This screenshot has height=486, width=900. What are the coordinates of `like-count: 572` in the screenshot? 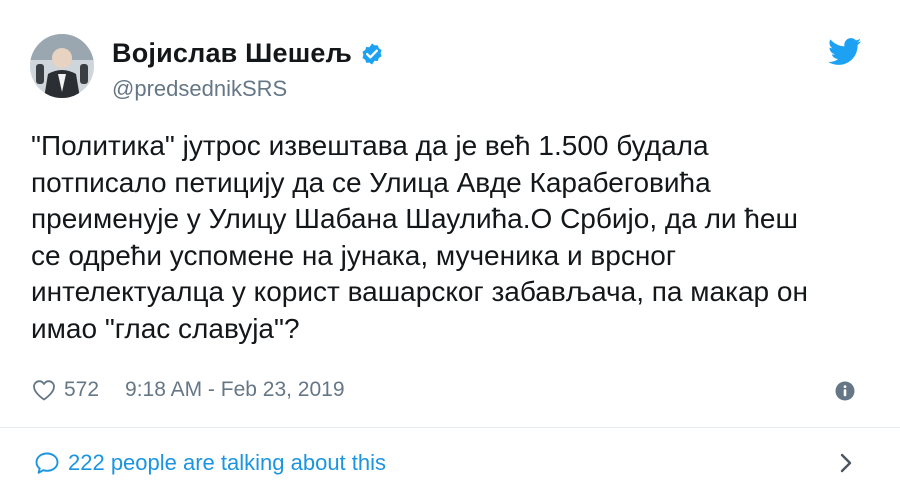 It's located at (81, 390).